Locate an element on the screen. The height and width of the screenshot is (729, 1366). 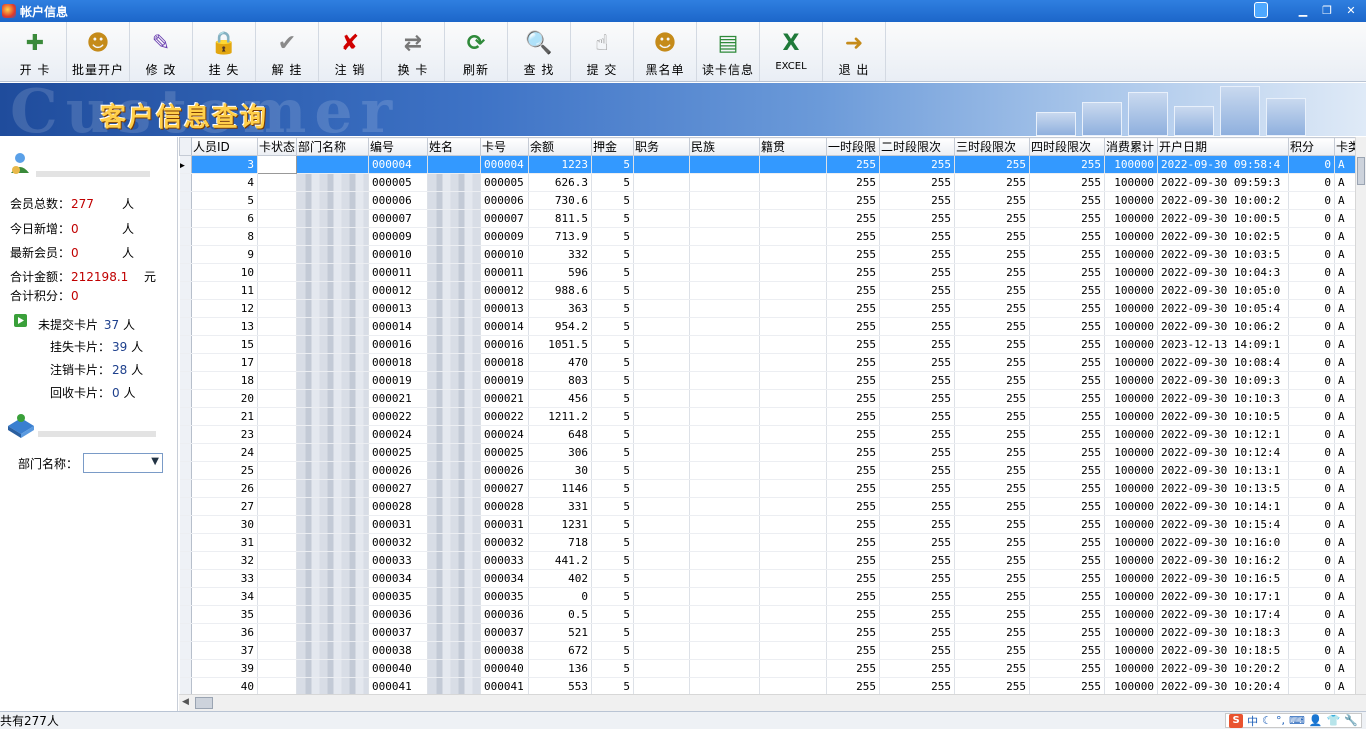
column-header: 姓名 is located at coordinates (454, 146).